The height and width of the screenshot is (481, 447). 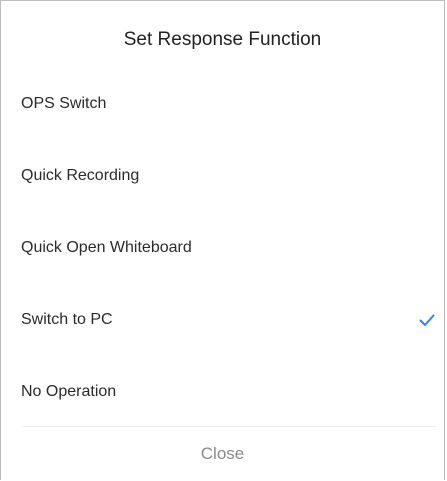 I want to click on dialog-title: Set Response Function, so click(x=222, y=39).